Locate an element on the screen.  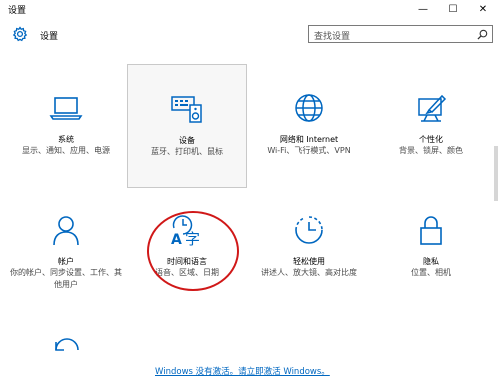
tile-devices-desc: 蓝牙、打印机、鼠标 is located at coordinates (187, 151).